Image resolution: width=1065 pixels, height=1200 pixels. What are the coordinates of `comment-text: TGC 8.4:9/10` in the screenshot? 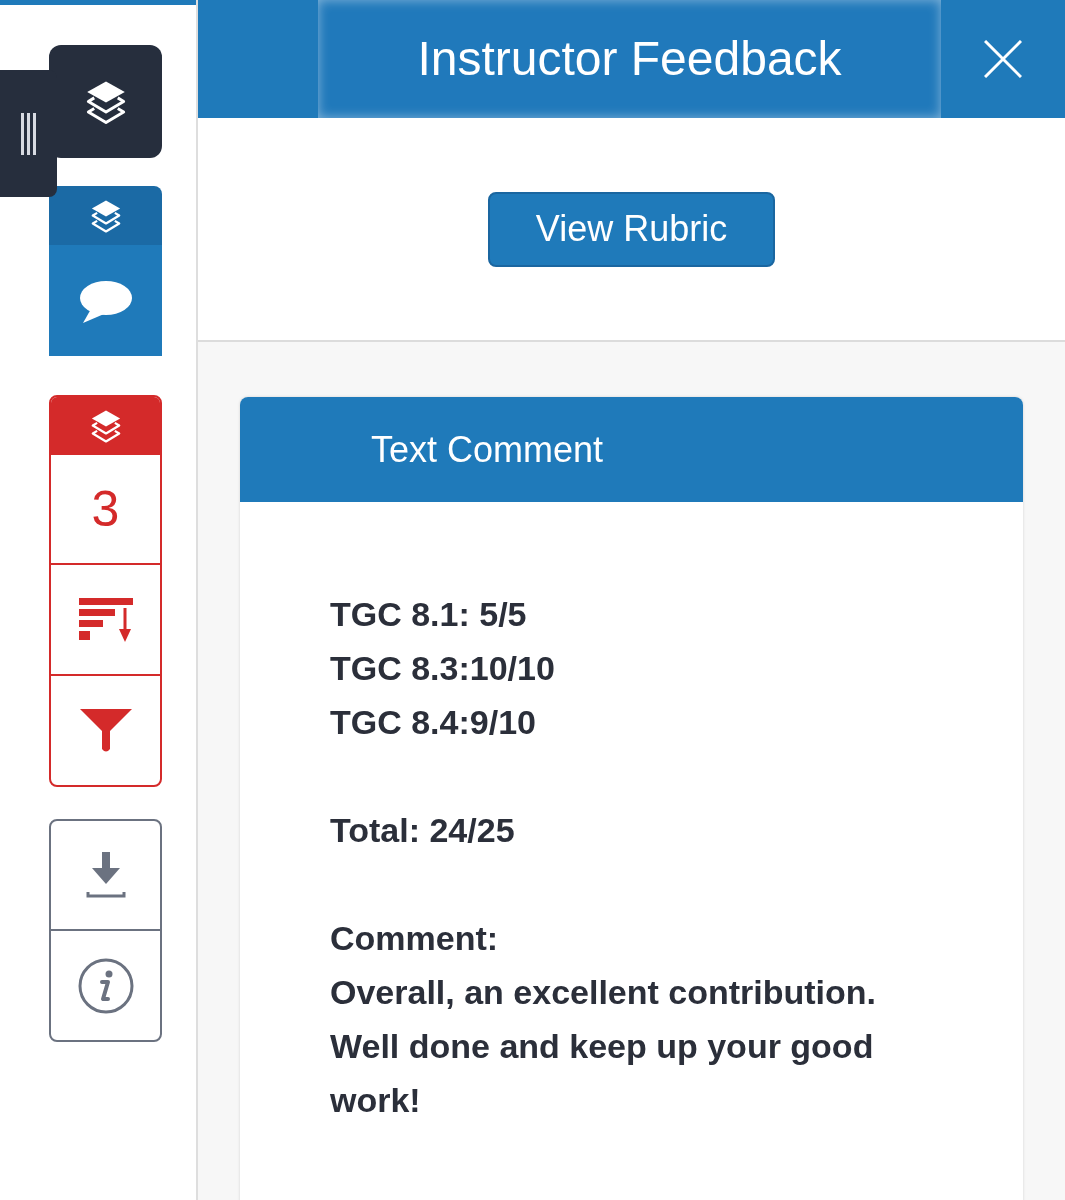 It's located at (433, 722).